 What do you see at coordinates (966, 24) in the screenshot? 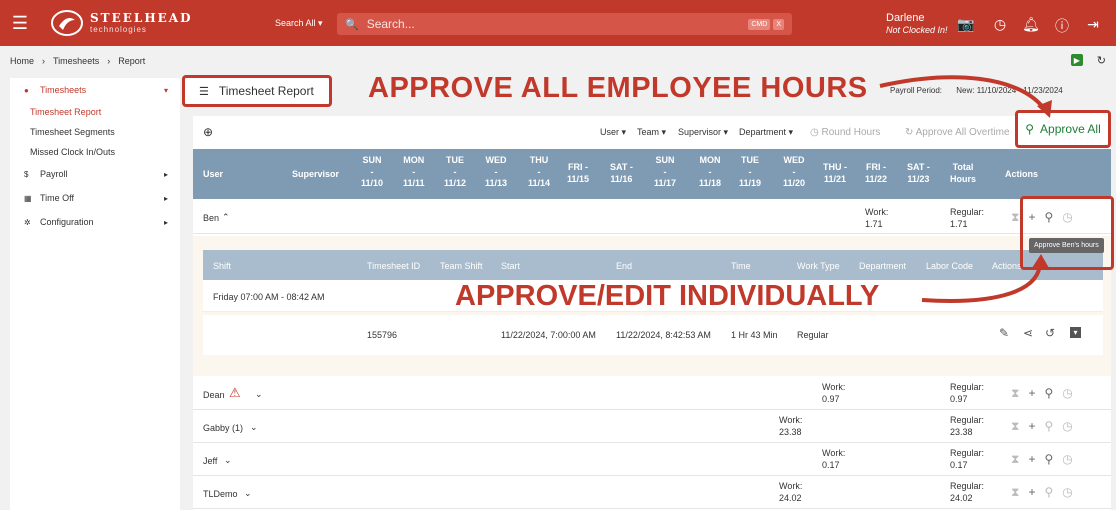
I see `camera-icon: 📷` at bounding box center [966, 24].